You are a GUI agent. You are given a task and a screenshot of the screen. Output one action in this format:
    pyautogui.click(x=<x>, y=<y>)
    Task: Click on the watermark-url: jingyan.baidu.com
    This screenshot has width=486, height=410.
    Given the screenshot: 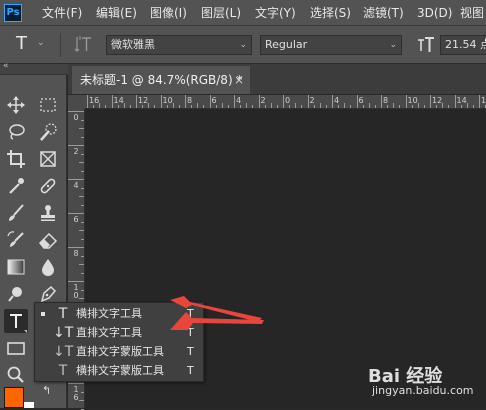 What is the action you would take?
    pyautogui.click(x=423, y=390)
    